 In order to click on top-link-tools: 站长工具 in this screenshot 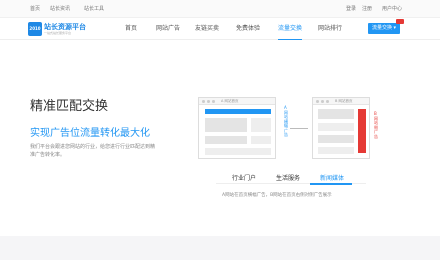, I will do `click(94, 8)`.